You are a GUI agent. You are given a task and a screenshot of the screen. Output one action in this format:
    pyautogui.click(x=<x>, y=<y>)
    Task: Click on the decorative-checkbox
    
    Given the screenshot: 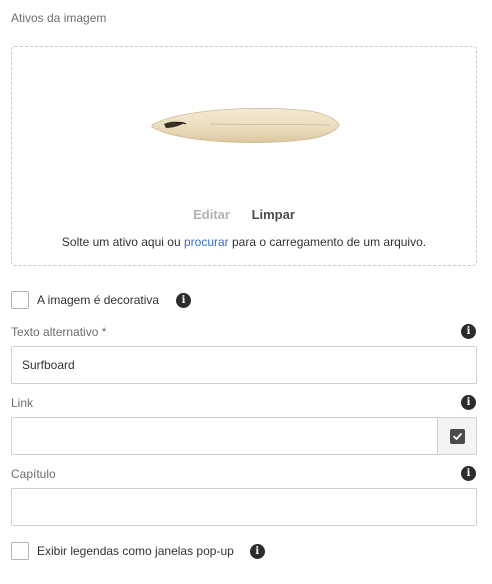 What is the action you would take?
    pyautogui.click(x=20, y=300)
    